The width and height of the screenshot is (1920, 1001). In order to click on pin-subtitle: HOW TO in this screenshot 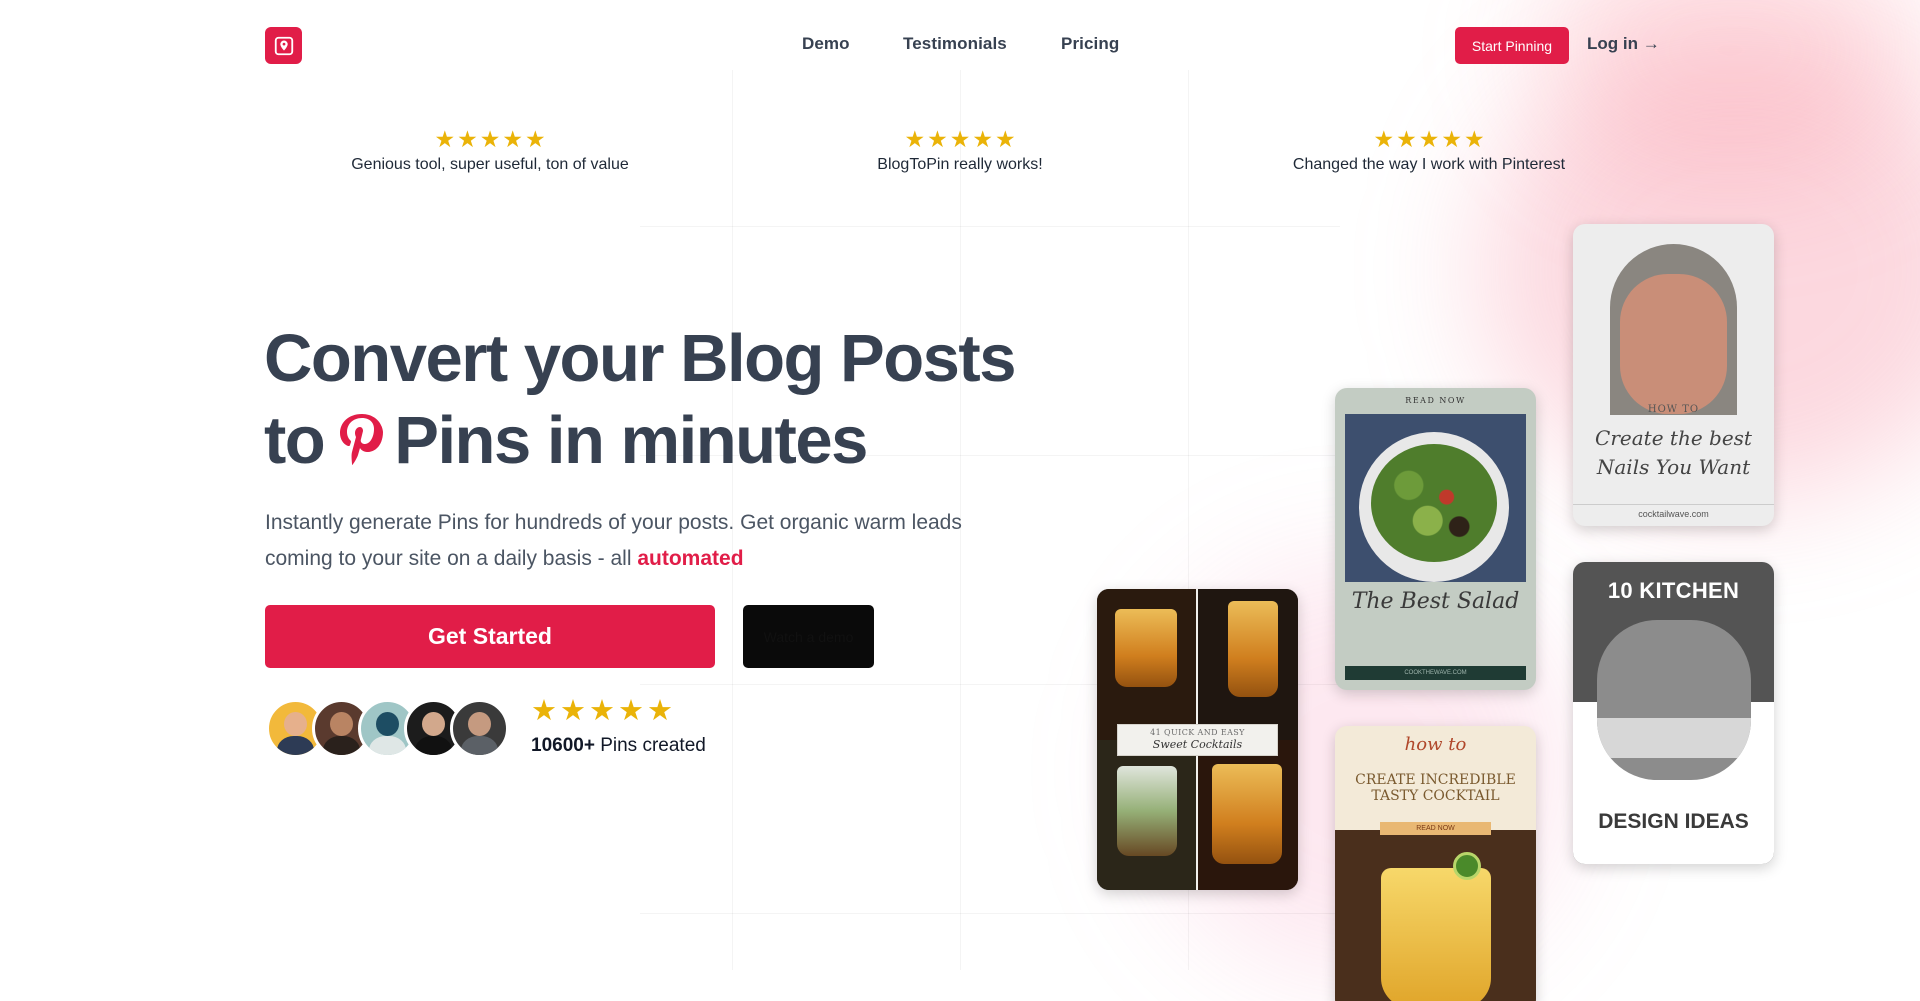, I will do `click(1673, 409)`.